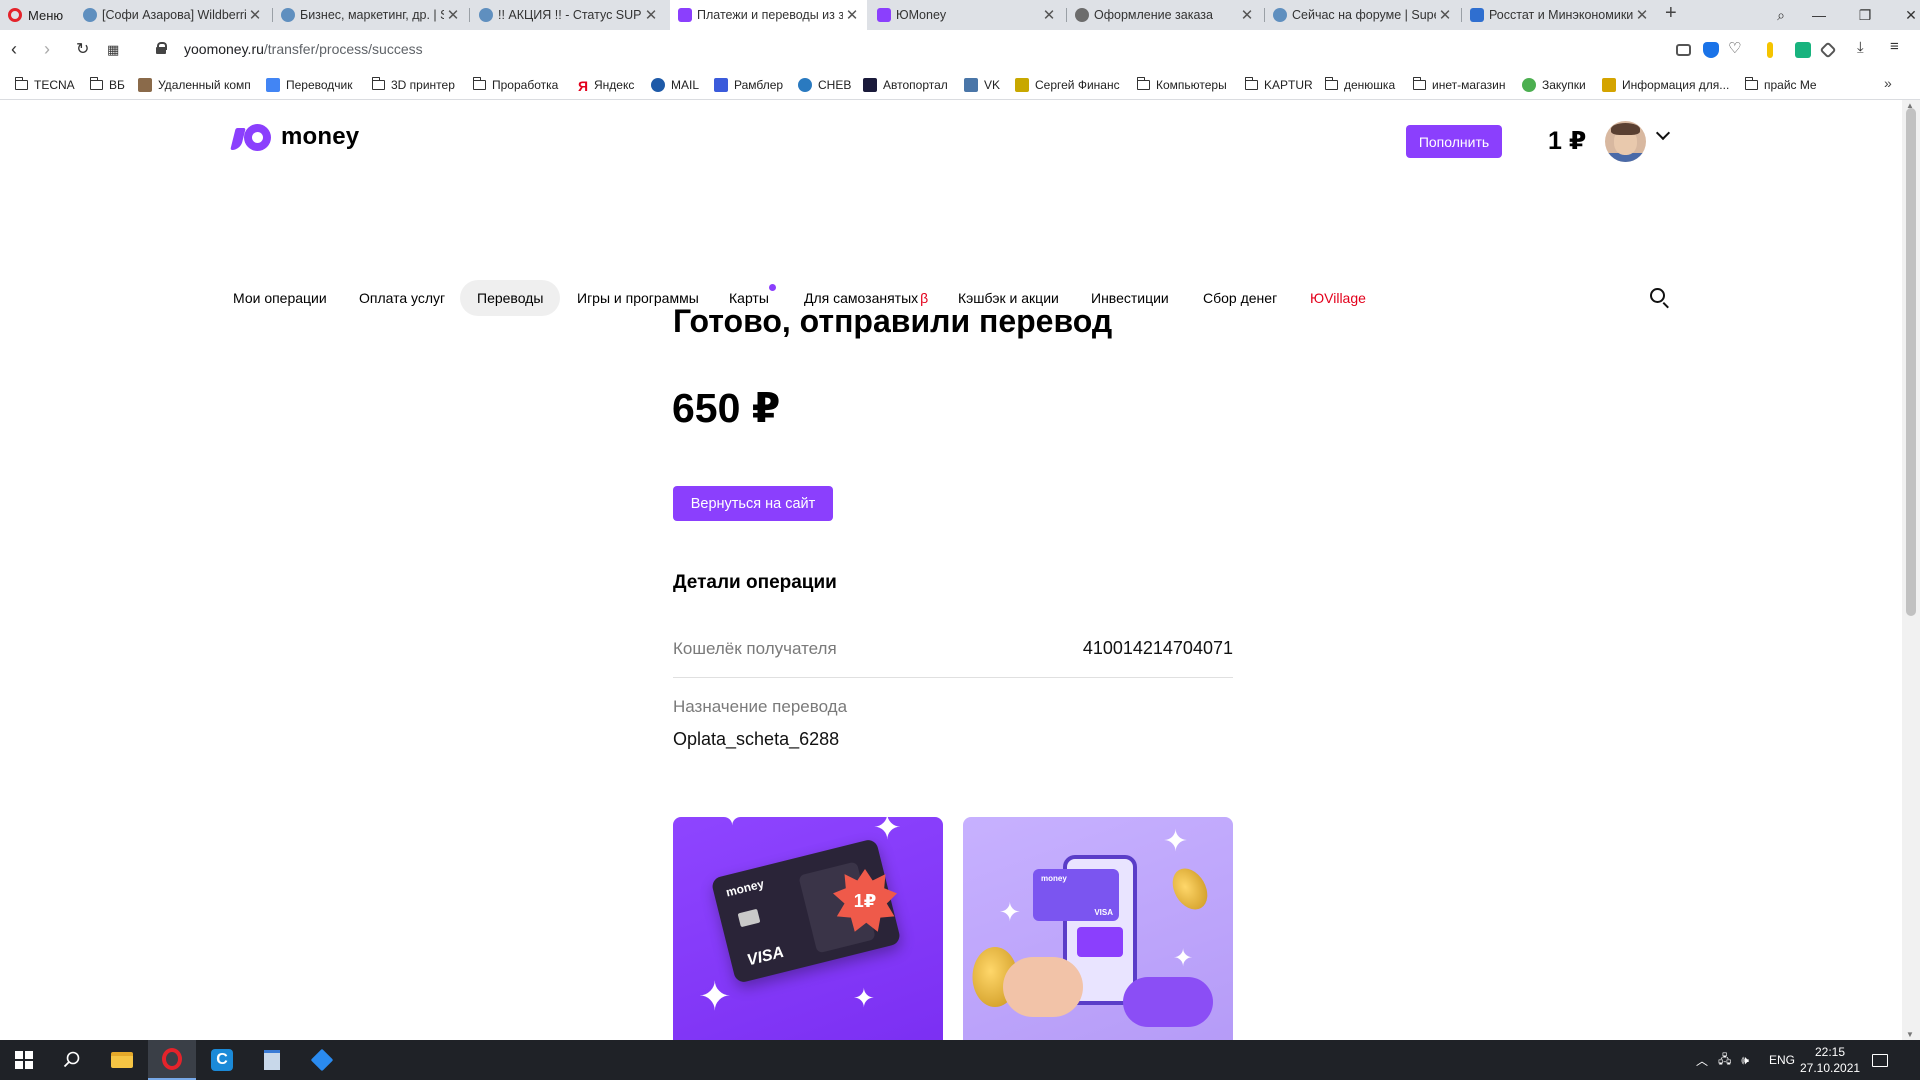 The height and width of the screenshot is (1080, 1920). I want to click on diamond-app-icon, so click(322, 1060).